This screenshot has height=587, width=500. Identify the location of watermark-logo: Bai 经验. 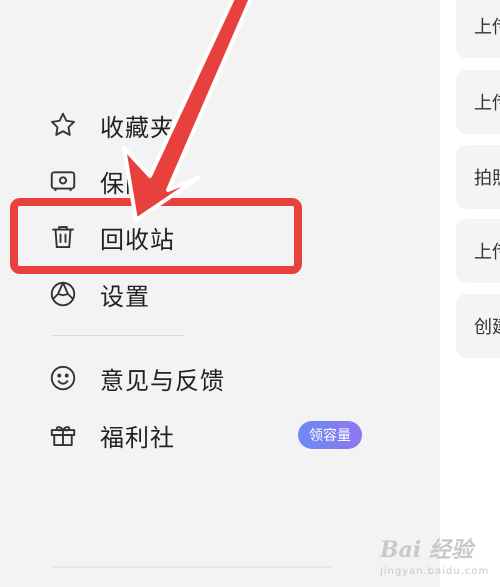
(426, 550).